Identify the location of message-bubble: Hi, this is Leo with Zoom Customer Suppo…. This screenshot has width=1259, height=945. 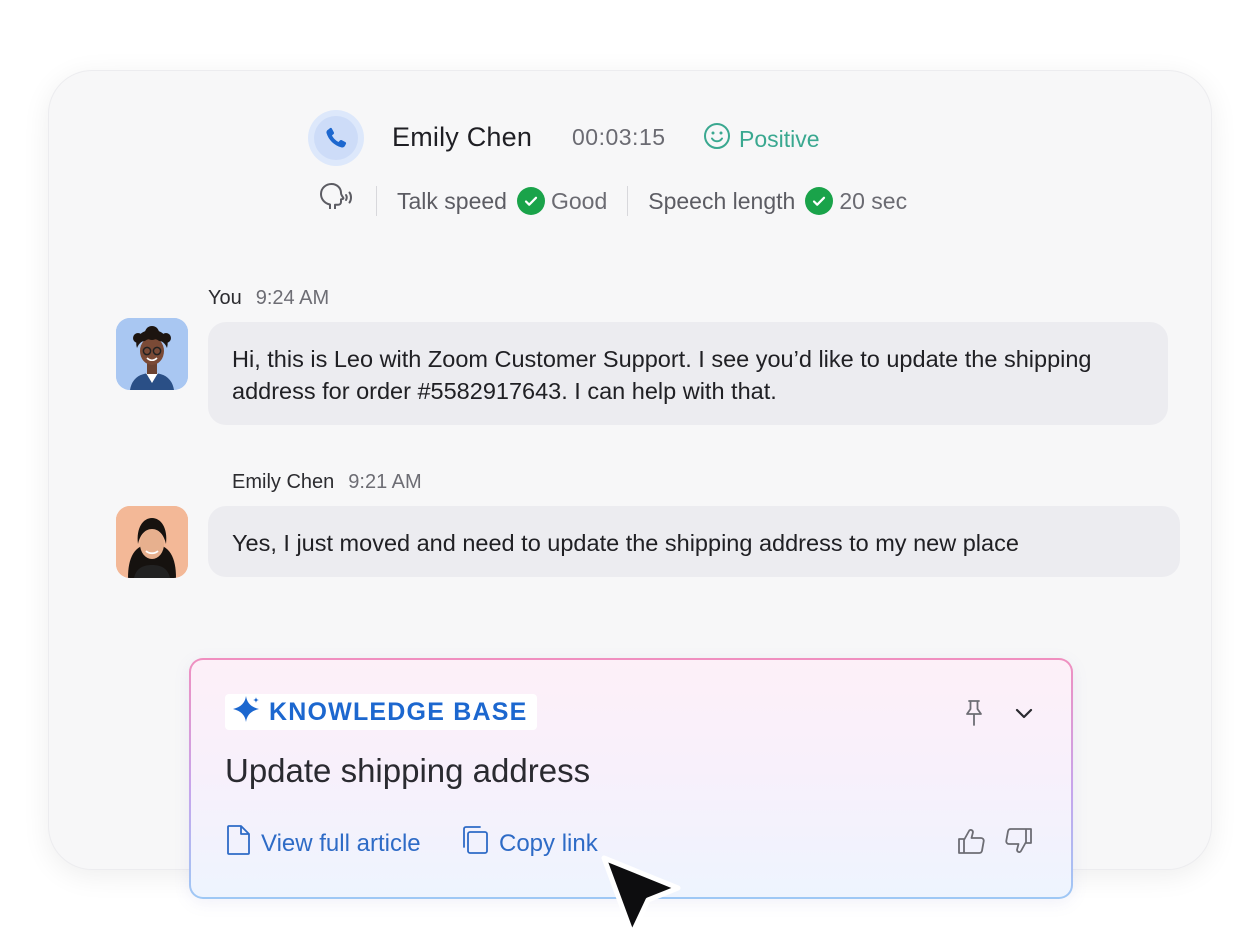
(688, 373).